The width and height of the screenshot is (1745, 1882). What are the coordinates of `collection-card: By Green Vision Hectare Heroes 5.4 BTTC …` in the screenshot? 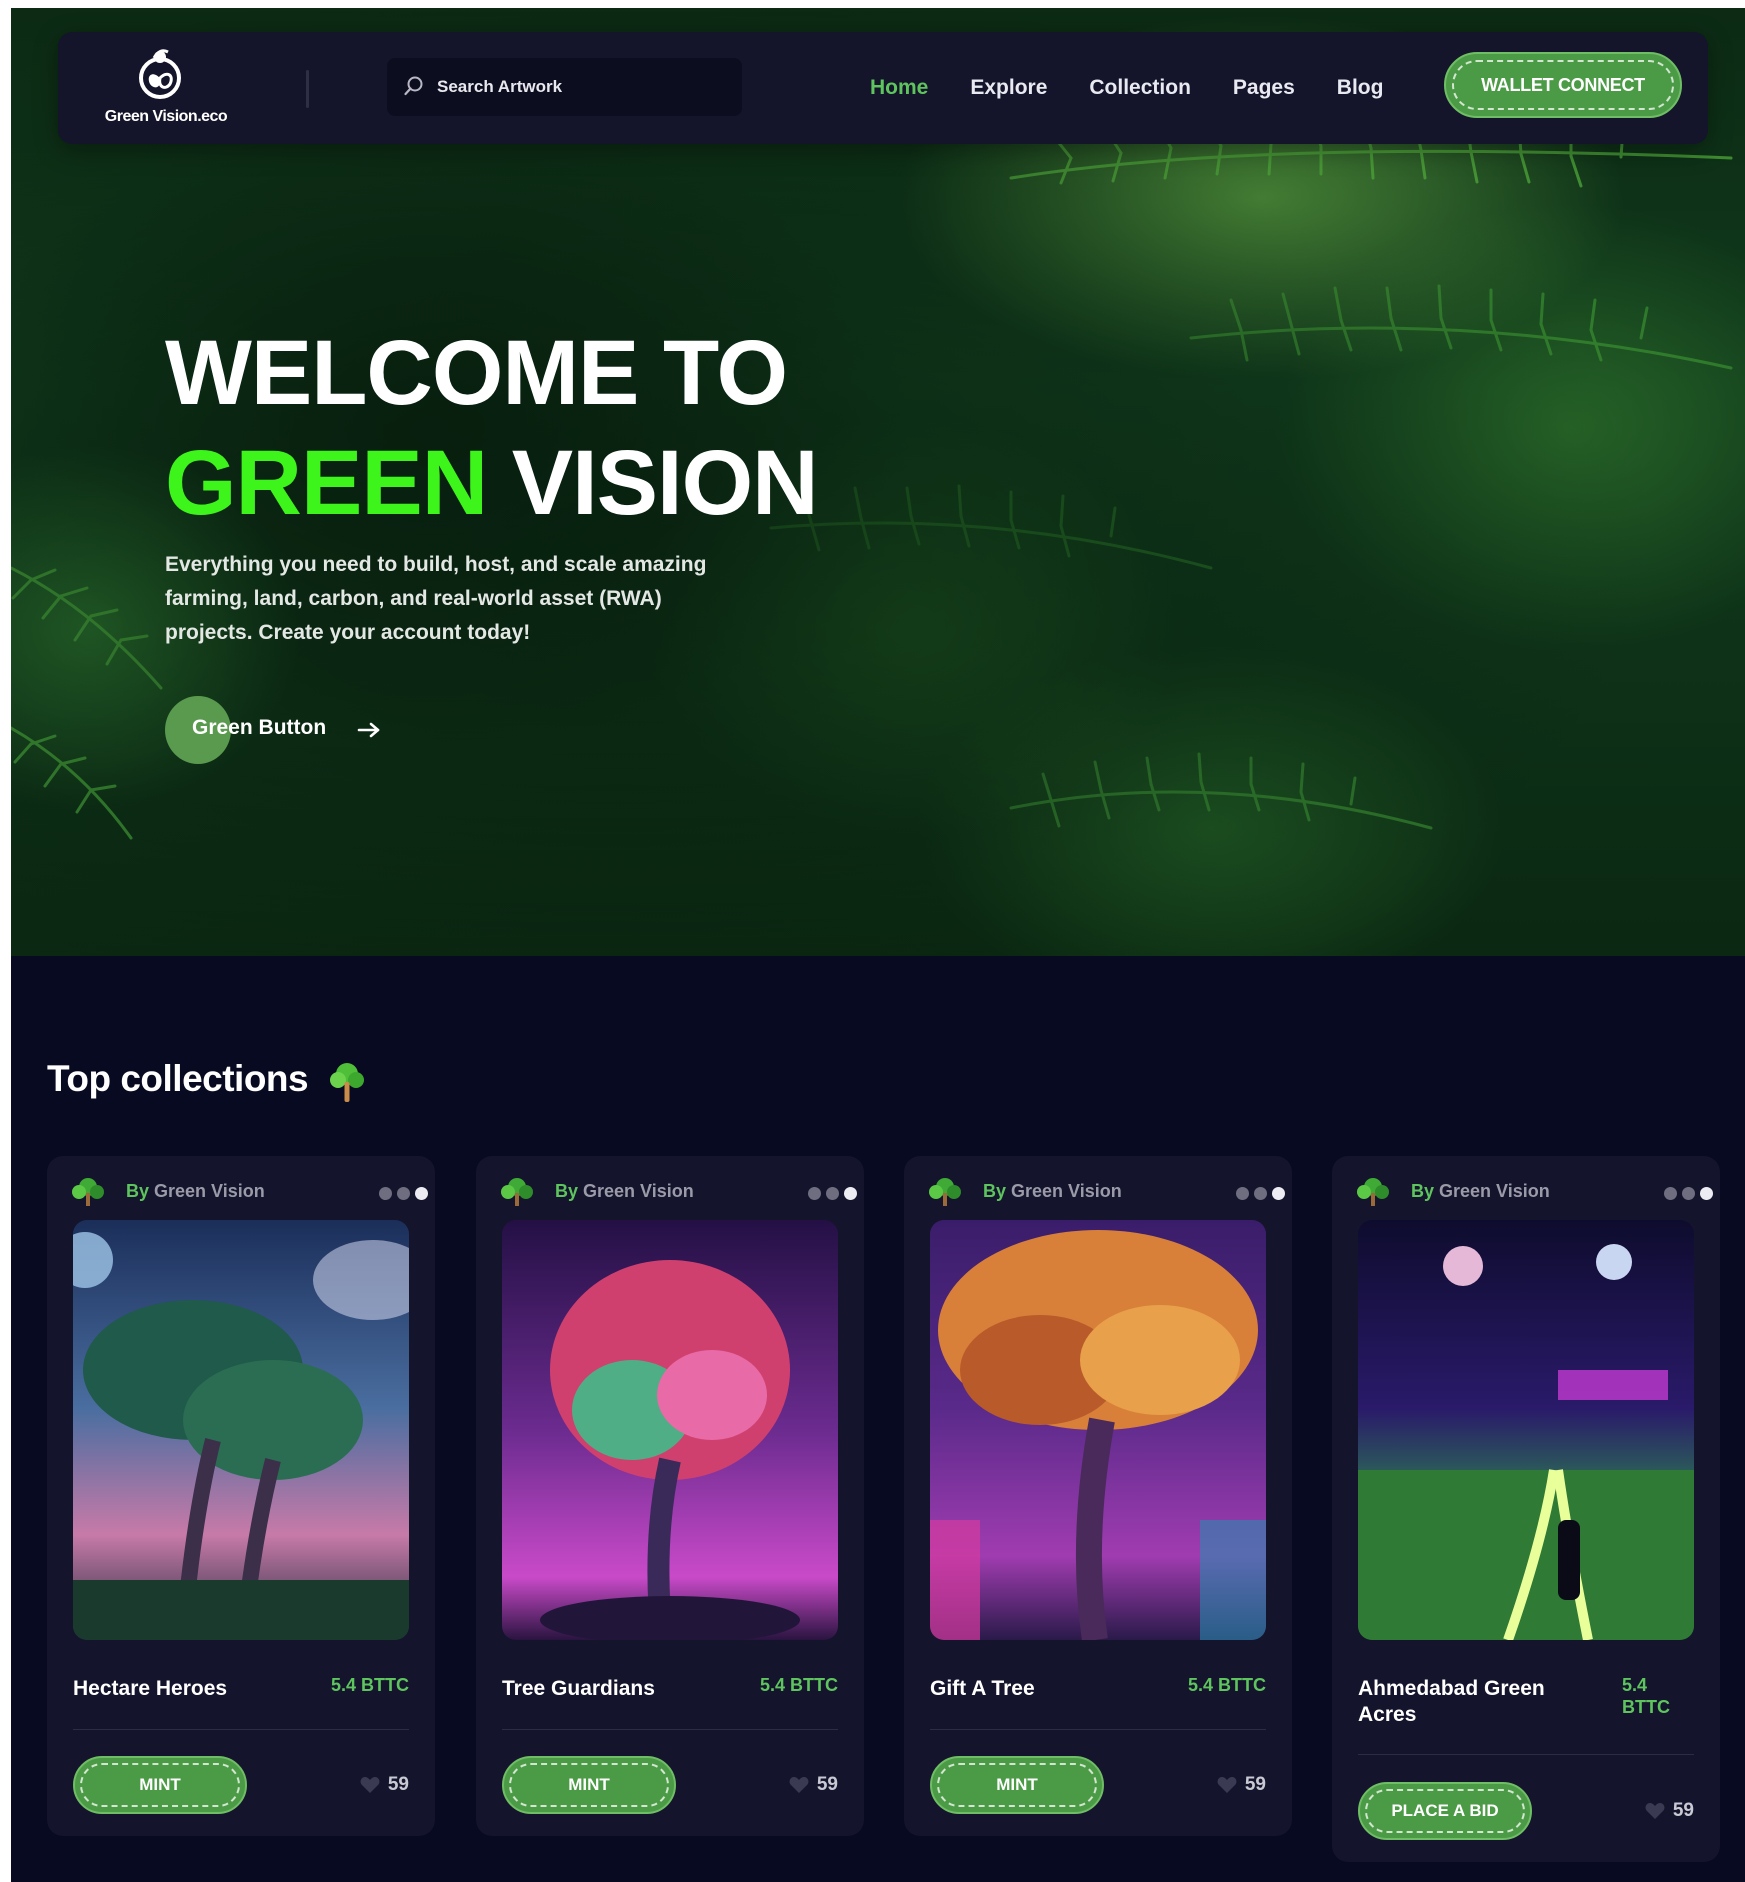 It's located at (241, 1496).